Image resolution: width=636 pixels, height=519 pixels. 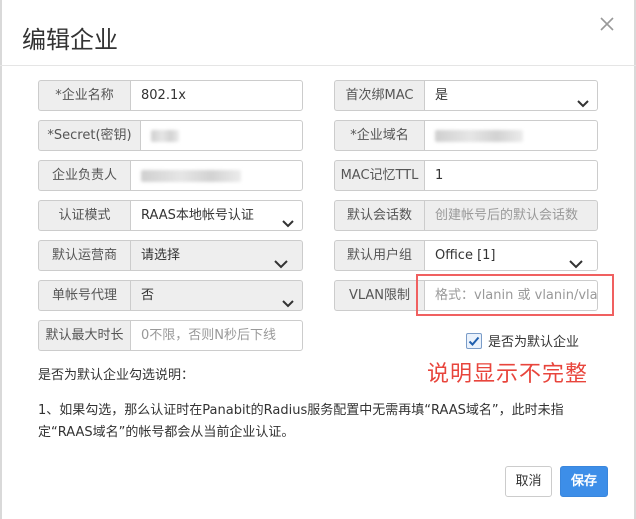 I want to click on enterprise-name-value: 802.1x, so click(x=163, y=95).